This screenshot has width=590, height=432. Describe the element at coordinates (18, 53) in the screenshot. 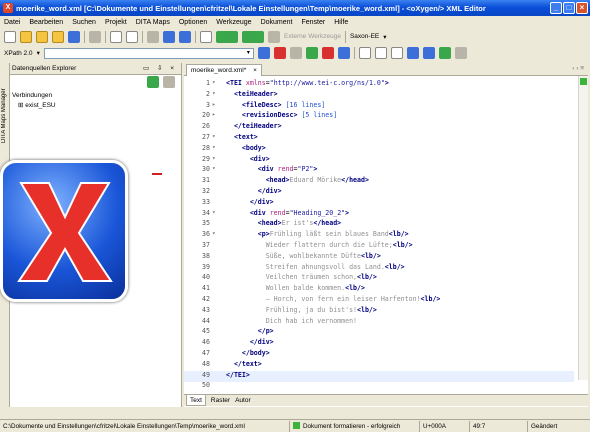

I see `xpath-version-label: XPath 2.0` at that location.